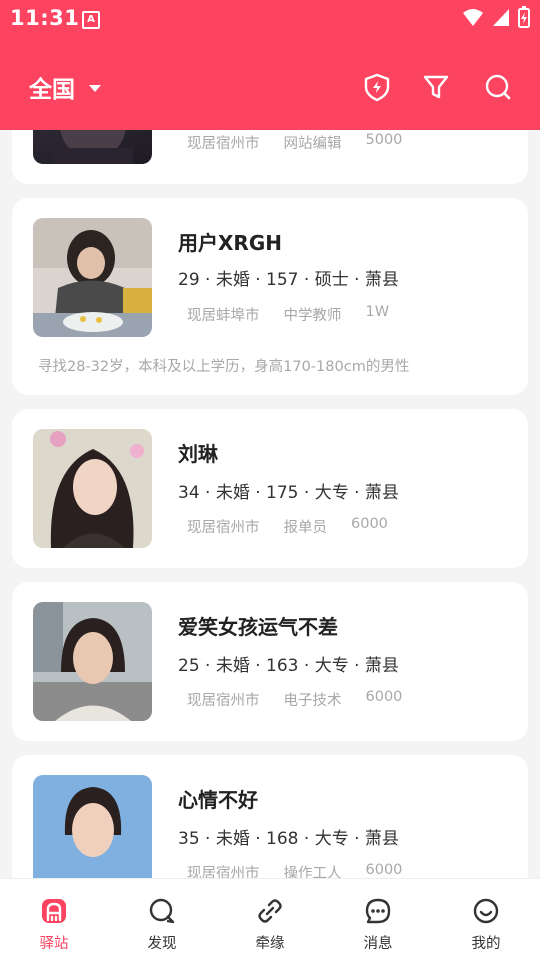 This screenshot has width=540, height=961. What do you see at coordinates (473, 17) in the screenshot?
I see `wifi-icon` at bounding box center [473, 17].